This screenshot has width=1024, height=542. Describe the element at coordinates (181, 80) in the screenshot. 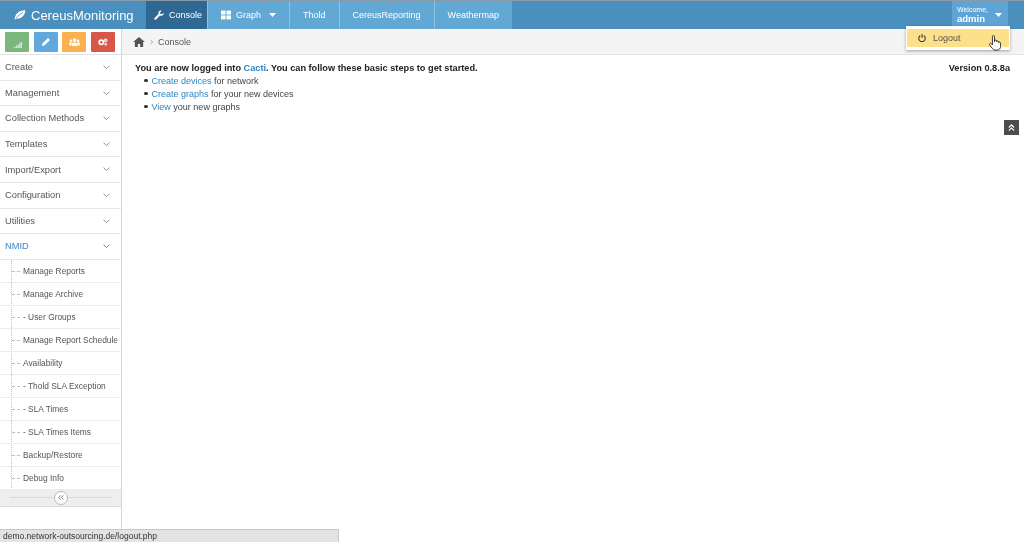

I see `inline-link: Create devices` at that location.